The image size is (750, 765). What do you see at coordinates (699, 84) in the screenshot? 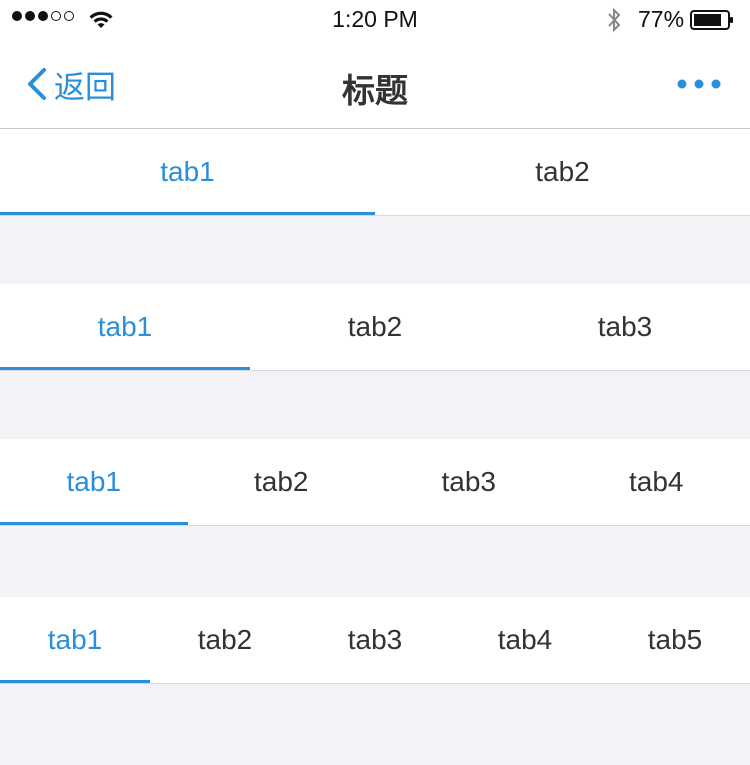
I see `more-dots-icon` at bounding box center [699, 84].